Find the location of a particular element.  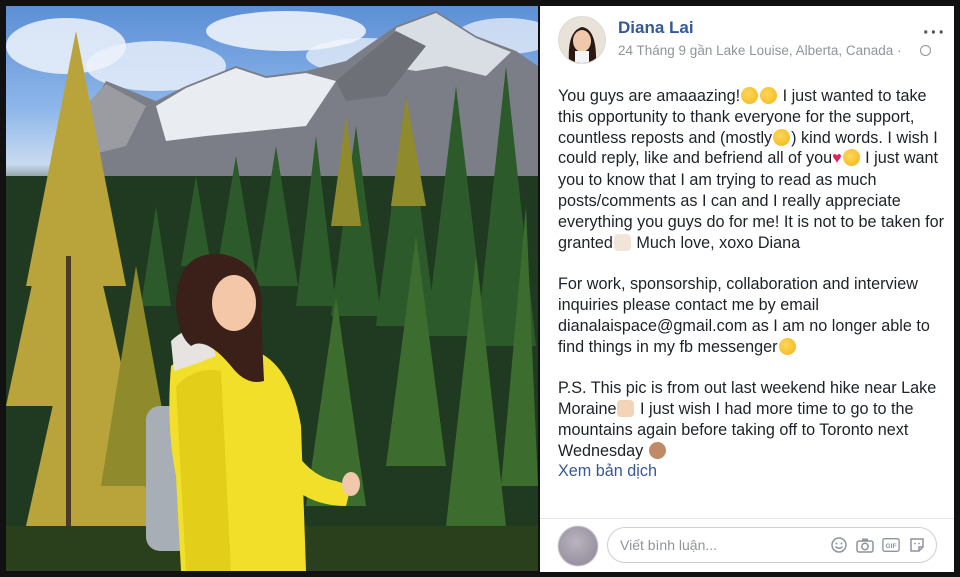

tongue-emoji-icon is located at coordinates (782, 137).